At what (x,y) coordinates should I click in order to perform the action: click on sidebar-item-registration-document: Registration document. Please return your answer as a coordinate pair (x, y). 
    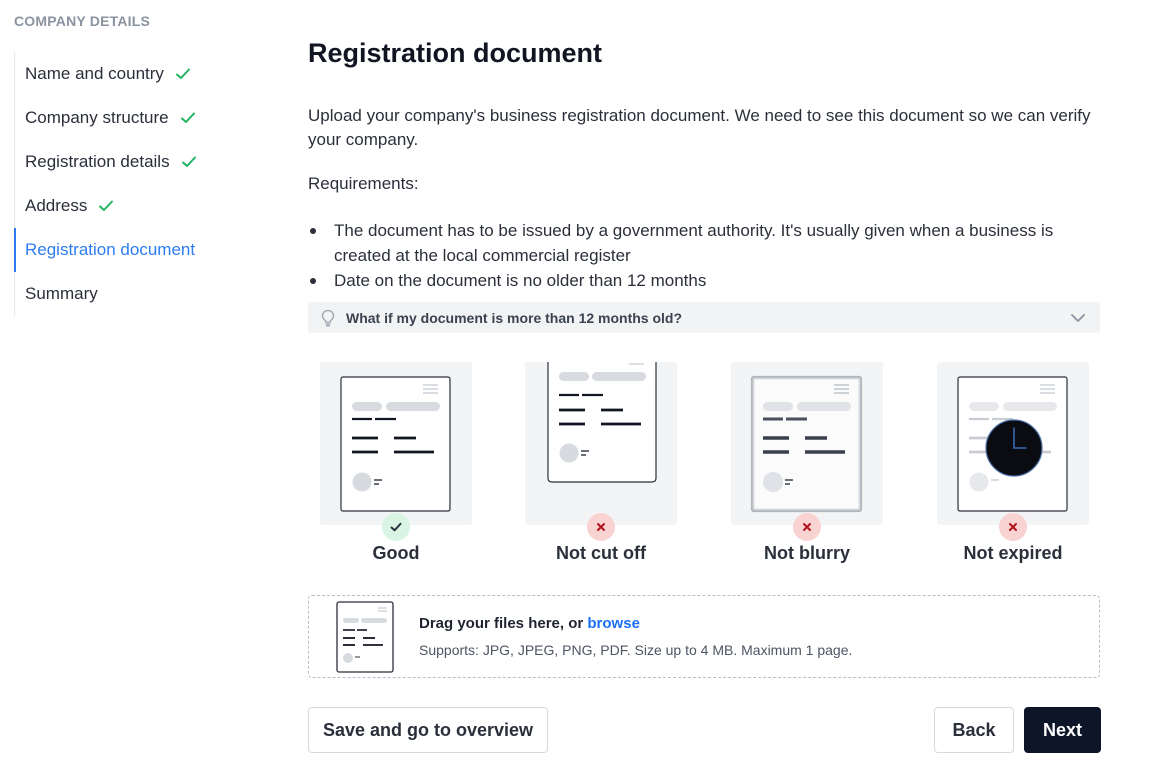
    Looking at the image, I should click on (129, 250).